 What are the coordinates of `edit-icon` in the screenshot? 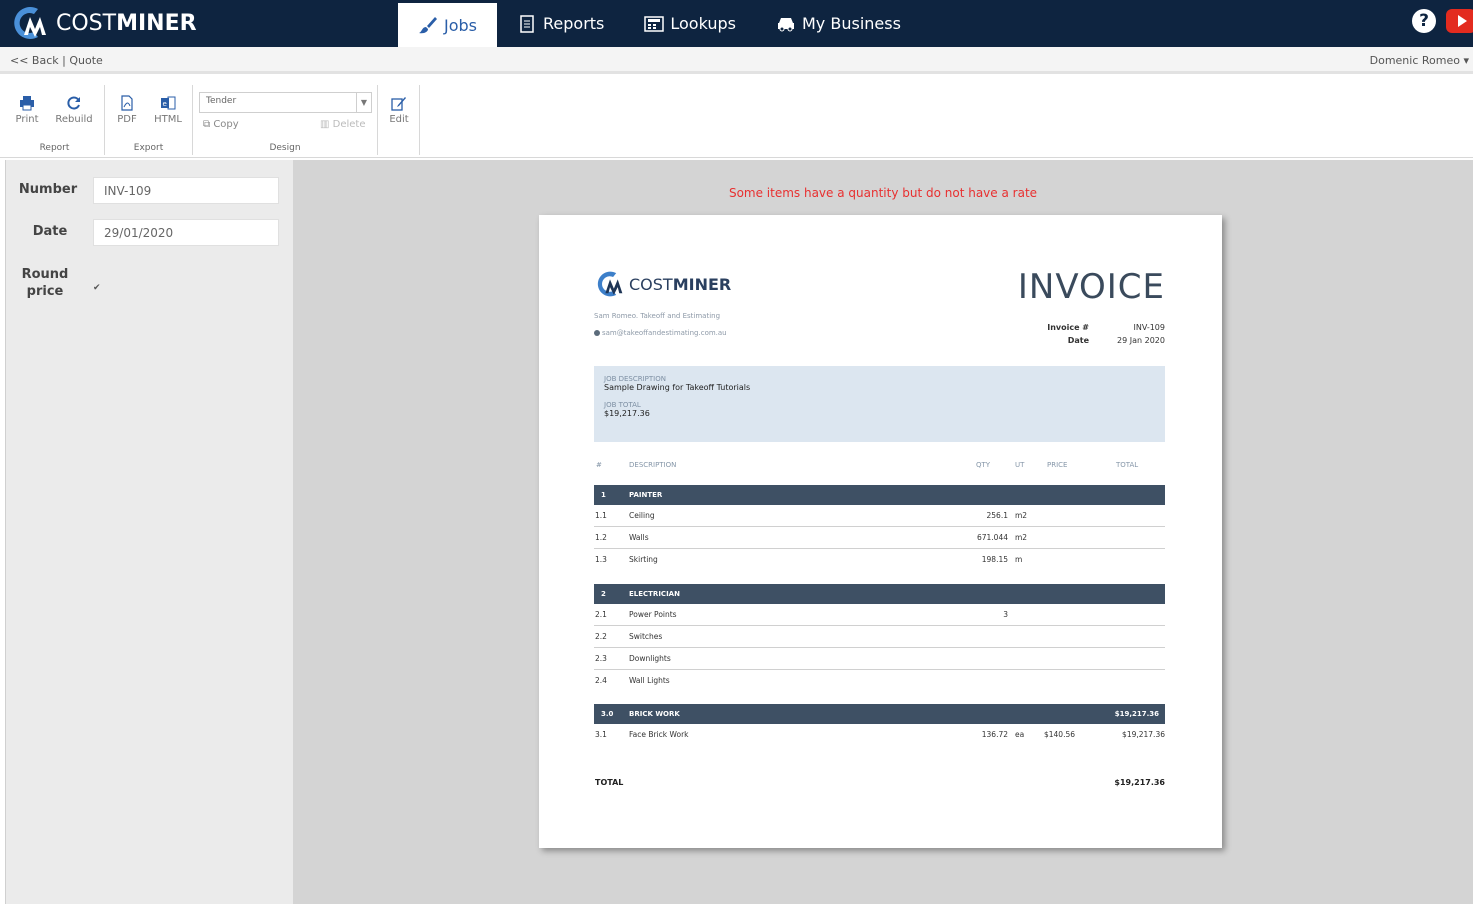 It's located at (398, 104).